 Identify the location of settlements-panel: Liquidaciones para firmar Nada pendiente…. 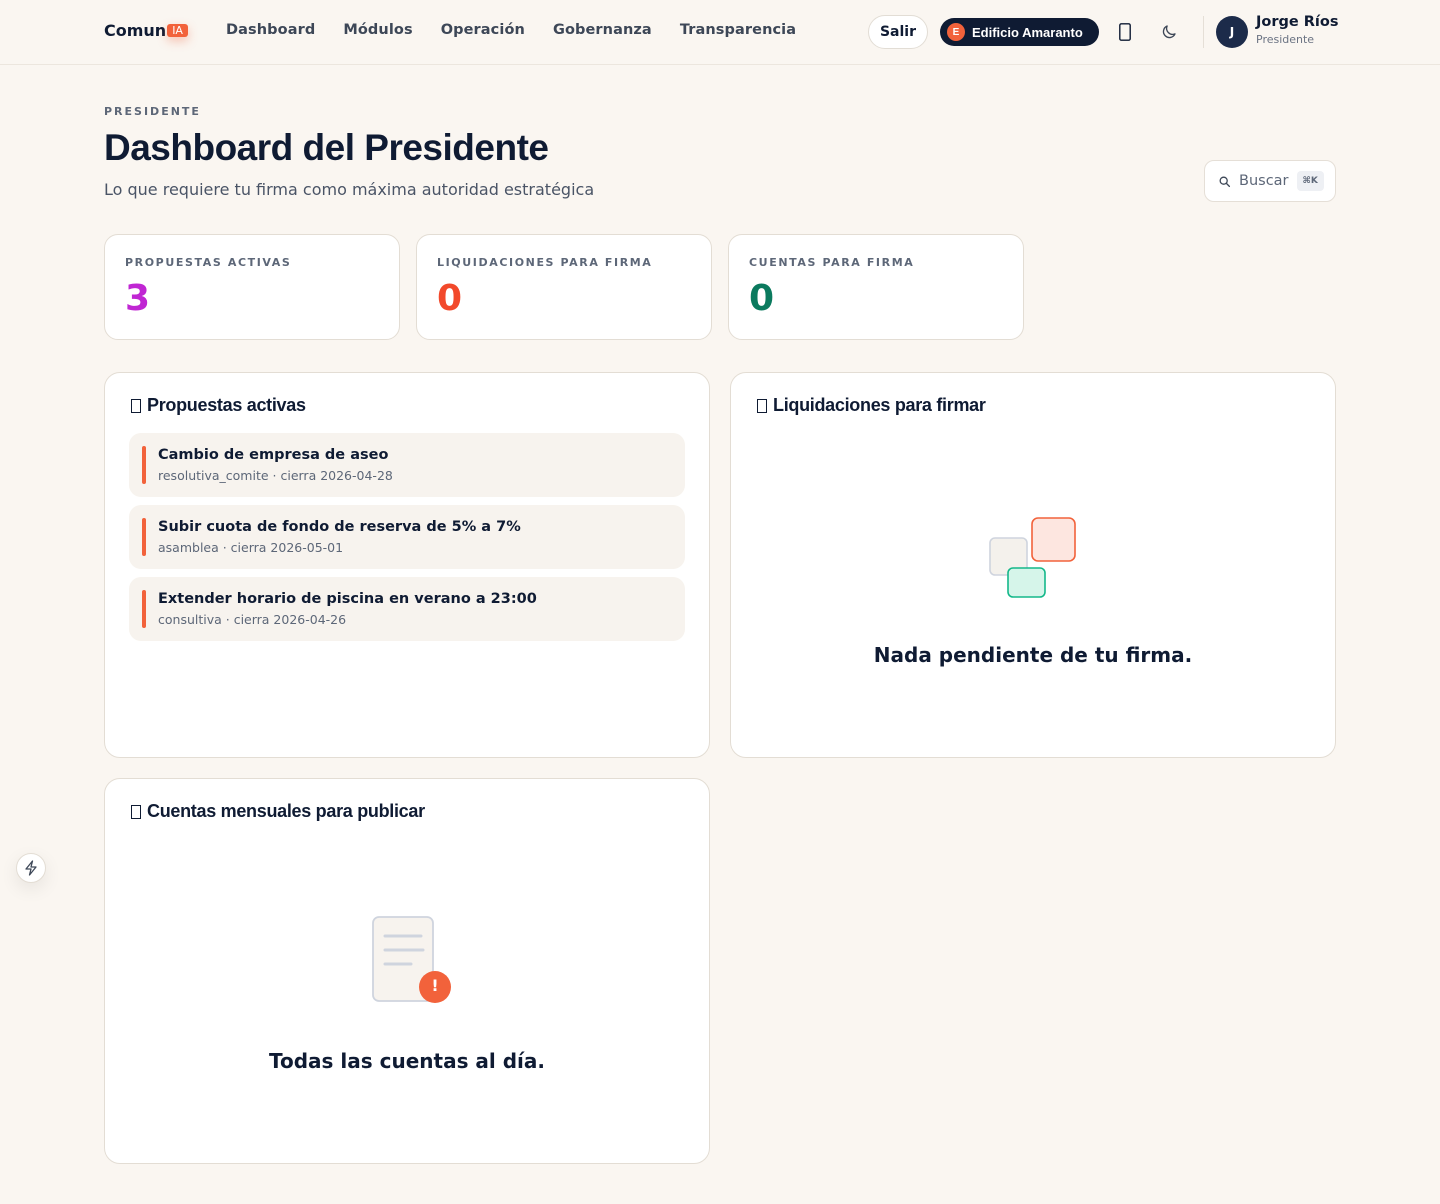
(1033, 565).